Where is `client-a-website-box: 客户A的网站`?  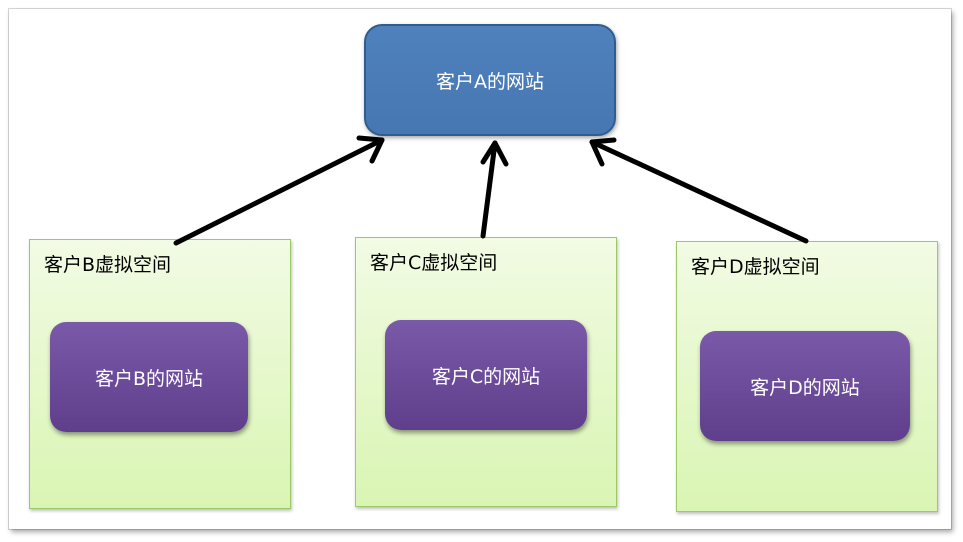
client-a-website-box: 客户A的网站 is located at coordinates (490, 80).